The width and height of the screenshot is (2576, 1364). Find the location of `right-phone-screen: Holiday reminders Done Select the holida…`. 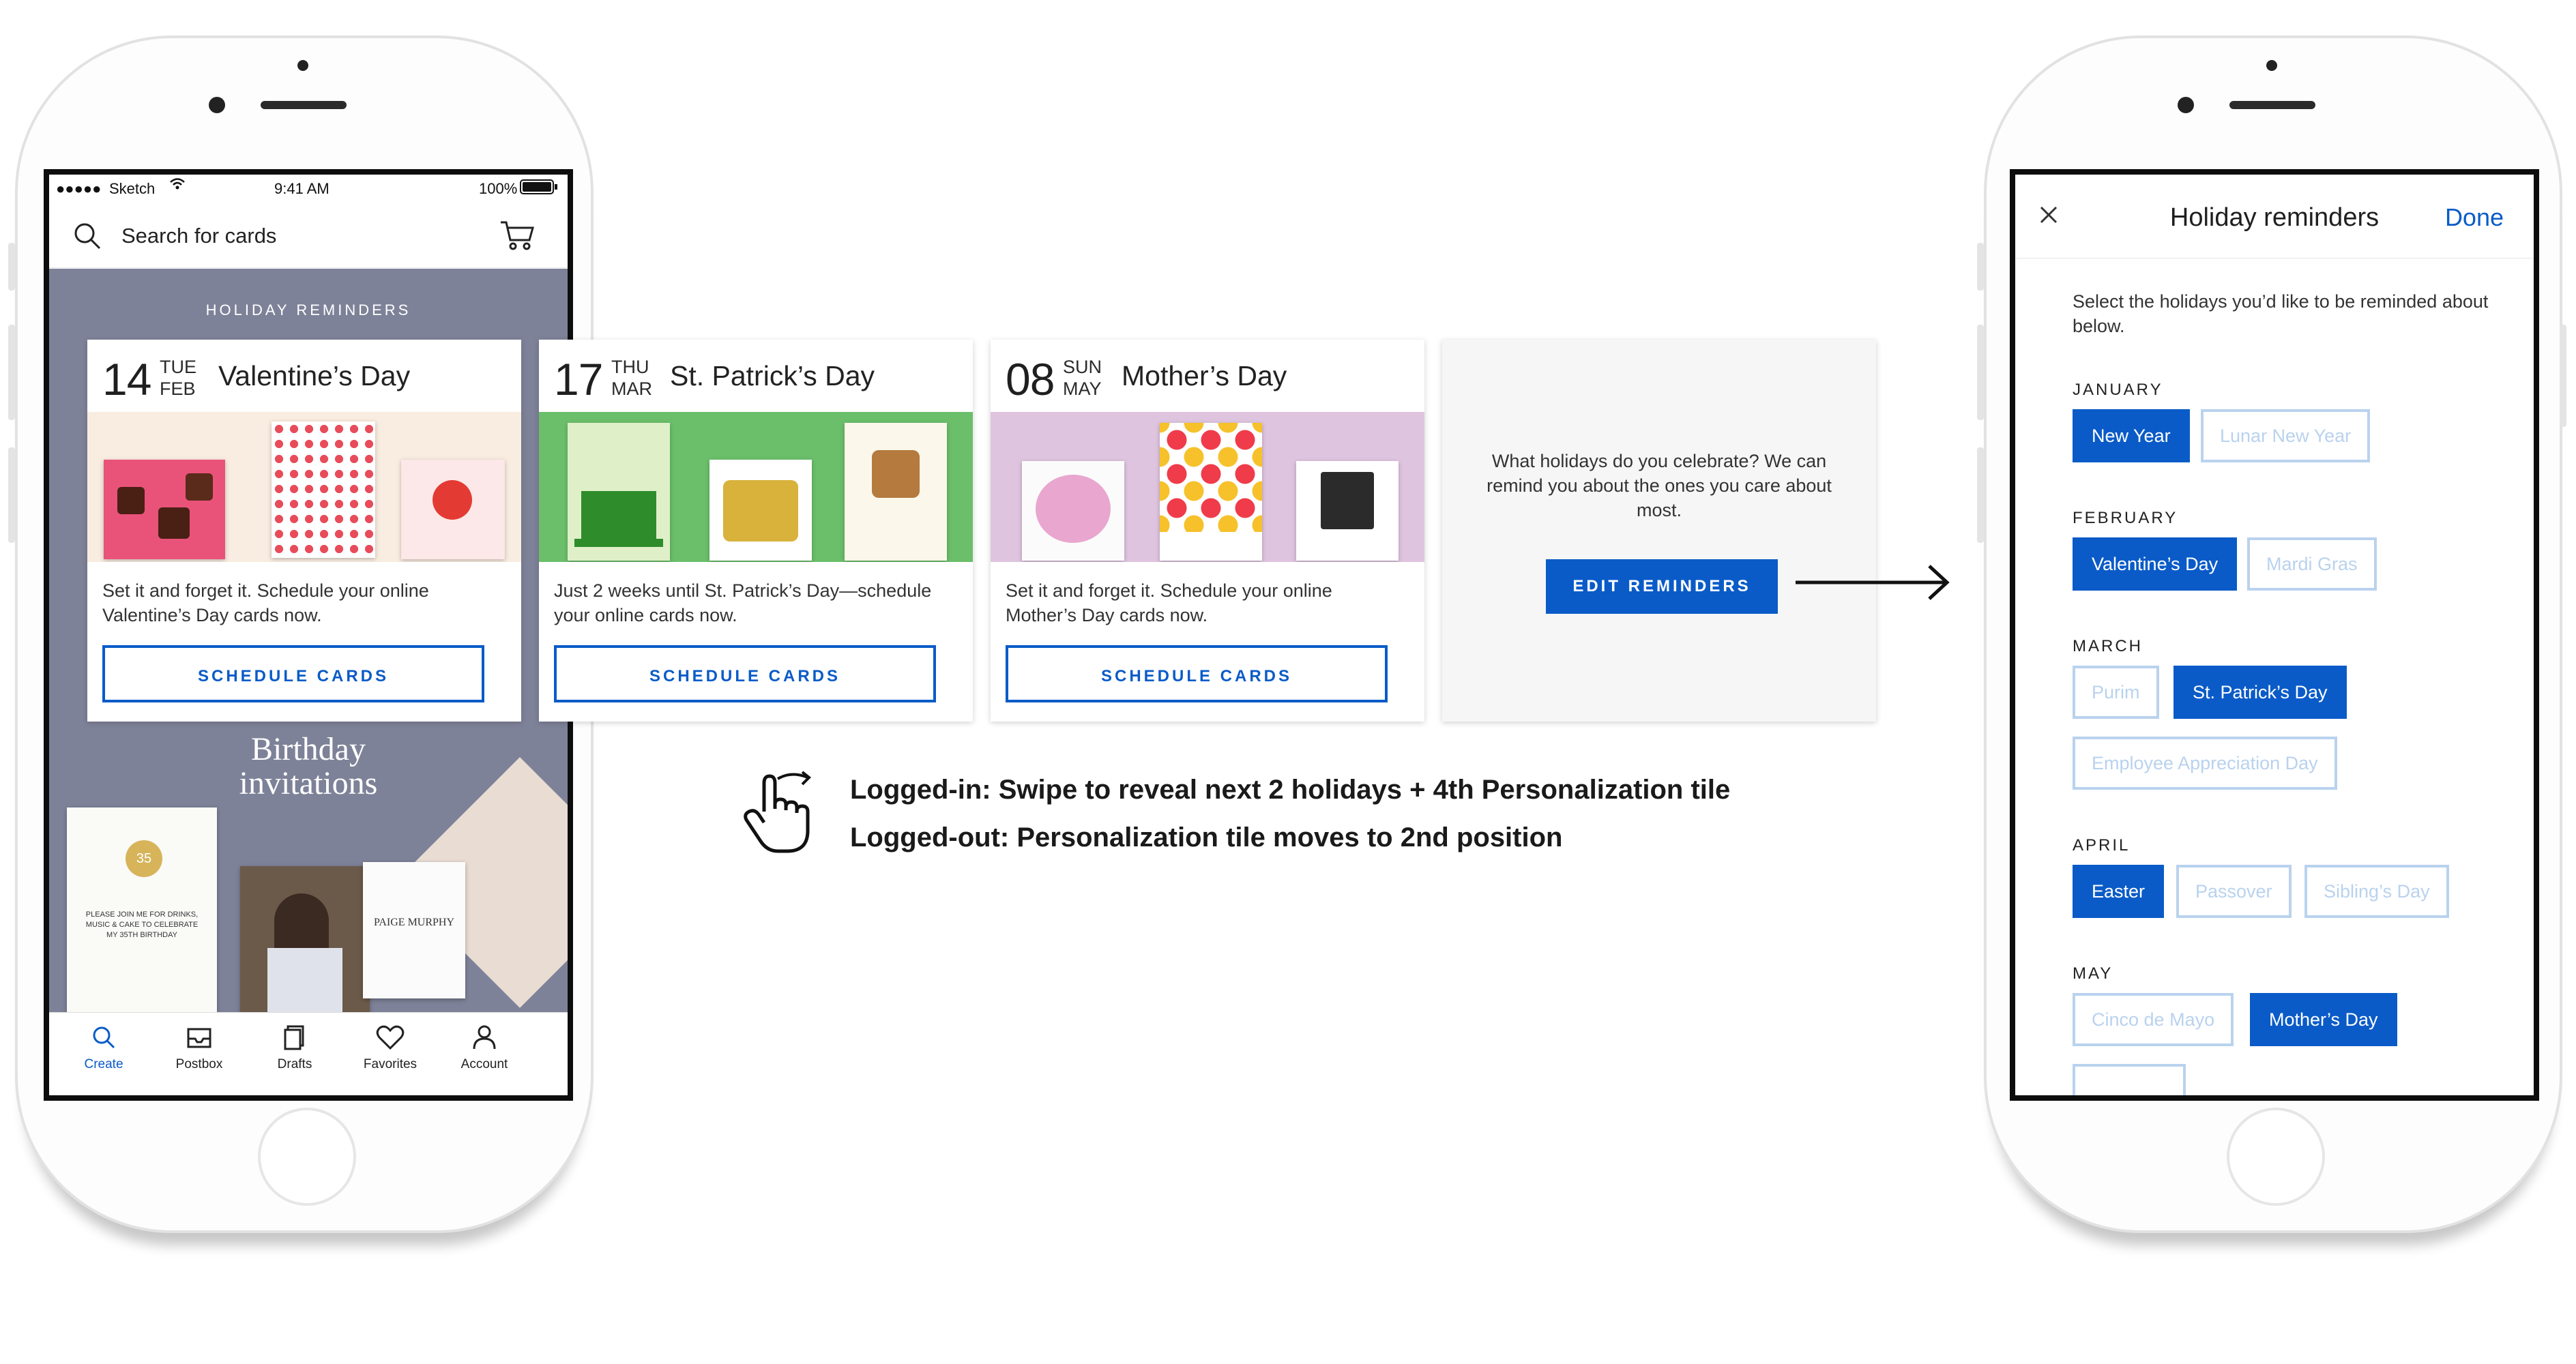

right-phone-screen: Holiday reminders Done Select the holida… is located at coordinates (2274, 635).